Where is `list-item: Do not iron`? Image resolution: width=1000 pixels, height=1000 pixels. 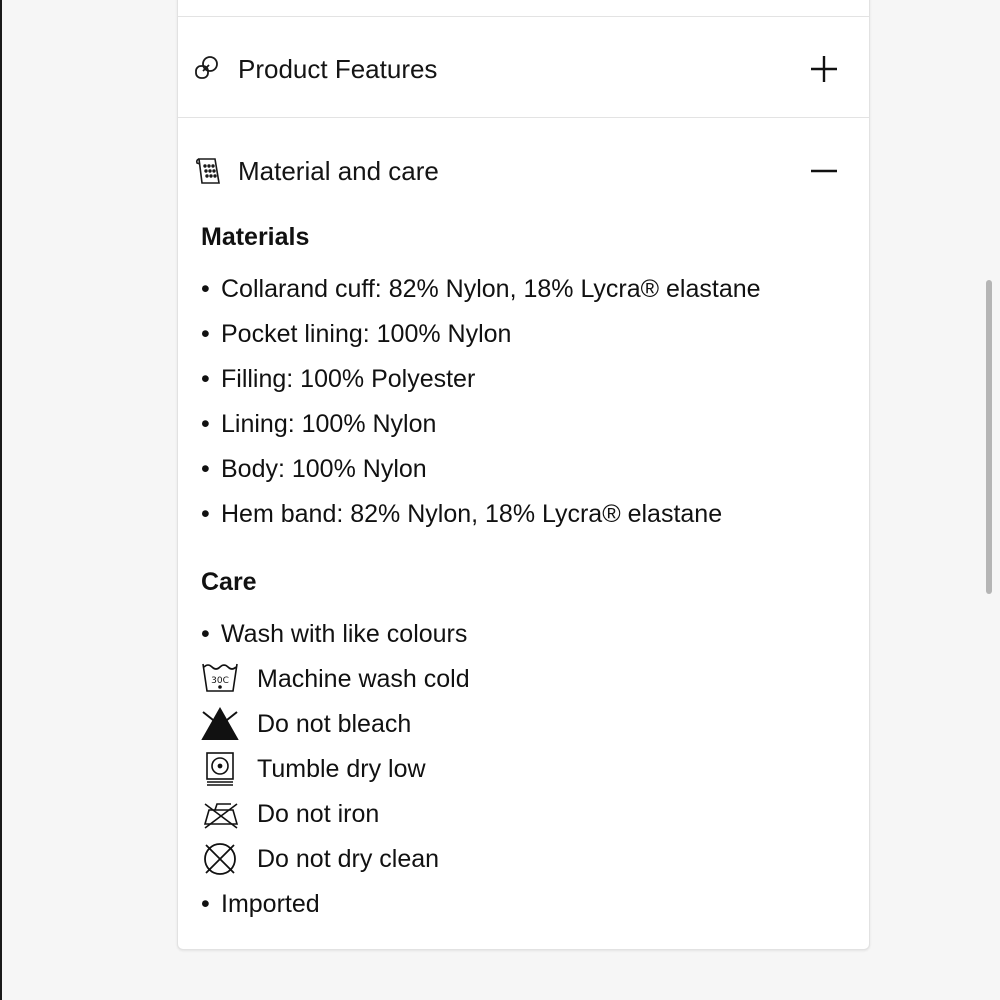 list-item: Do not iron is located at coordinates (335, 821).